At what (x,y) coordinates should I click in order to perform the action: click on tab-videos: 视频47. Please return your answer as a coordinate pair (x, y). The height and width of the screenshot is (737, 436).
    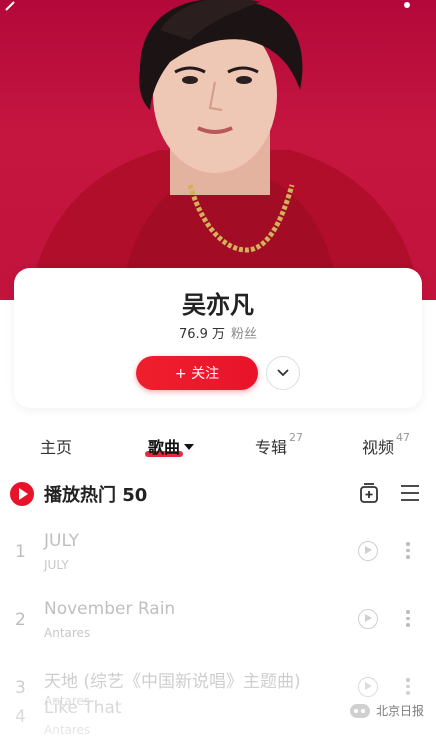
    Looking at the image, I should click on (386, 444).